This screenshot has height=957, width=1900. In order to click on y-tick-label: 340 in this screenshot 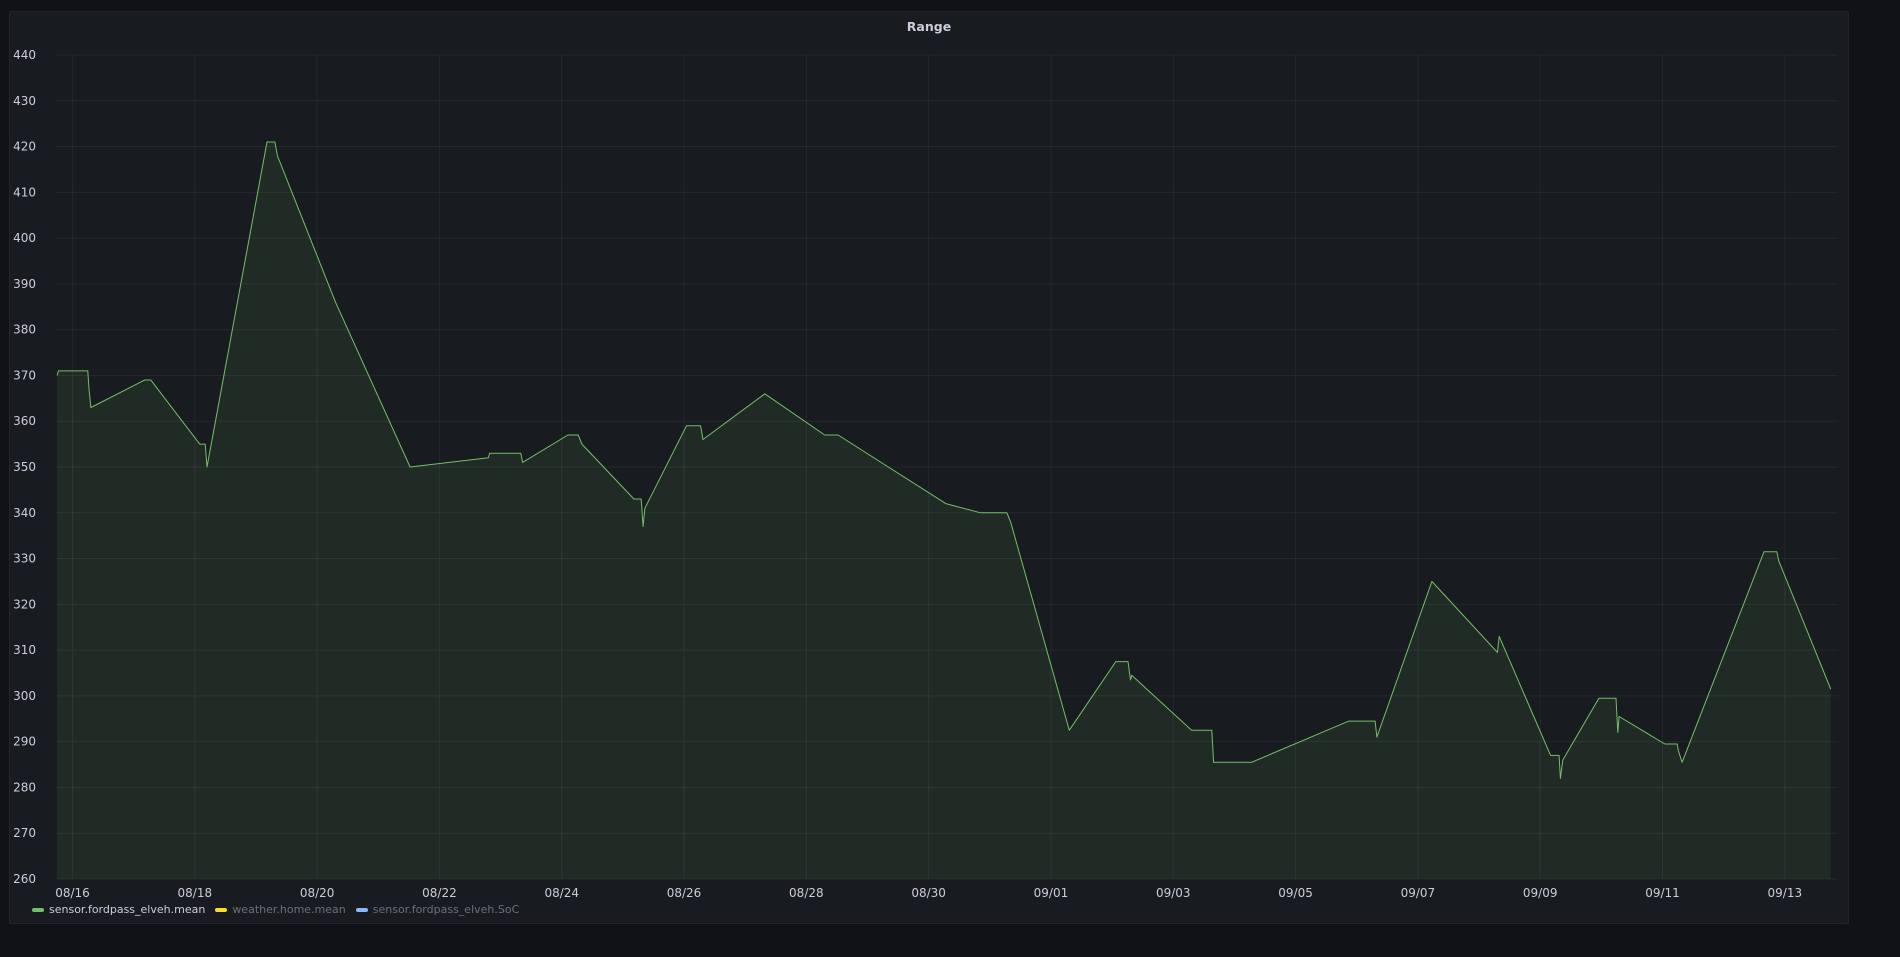, I will do `click(24, 513)`.